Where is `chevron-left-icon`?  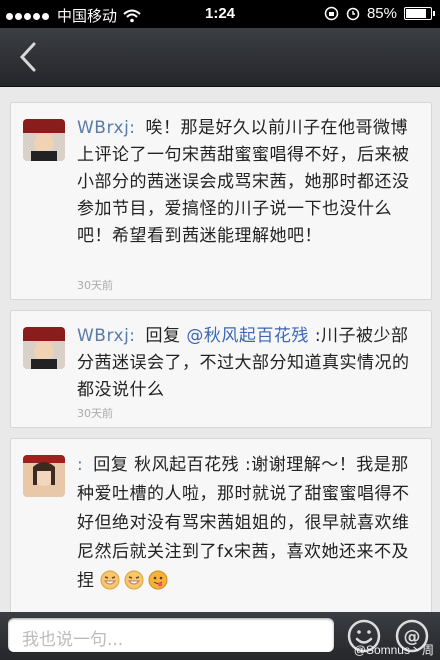
chevron-left-icon is located at coordinates (27, 57).